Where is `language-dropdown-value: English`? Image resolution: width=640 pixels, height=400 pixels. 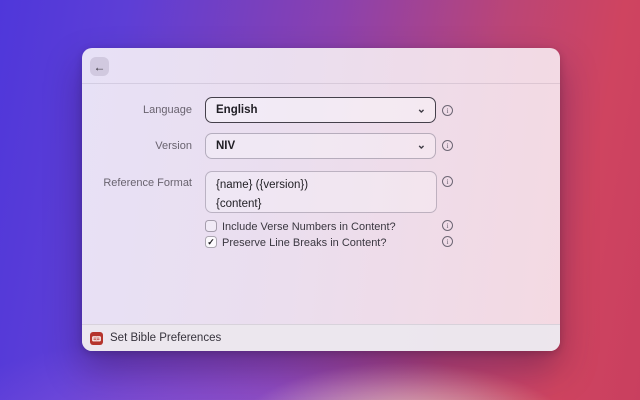
language-dropdown-value: English is located at coordinates (237, 110).